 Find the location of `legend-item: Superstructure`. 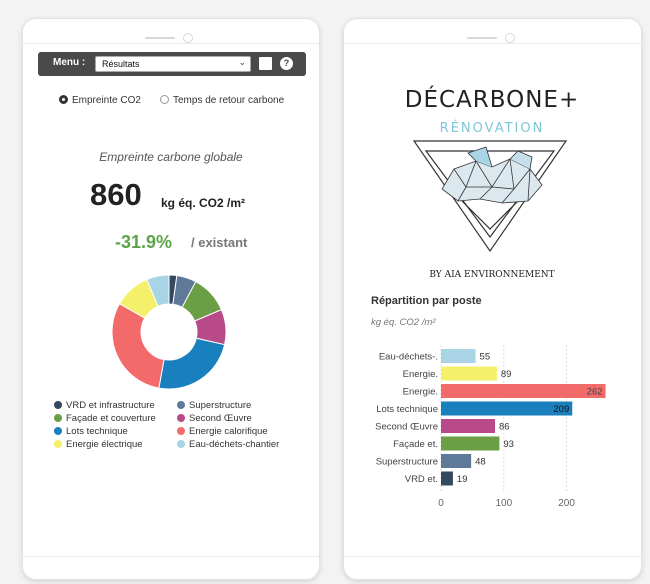

legend-item: Superstructure is located at coordinates (214, 405).